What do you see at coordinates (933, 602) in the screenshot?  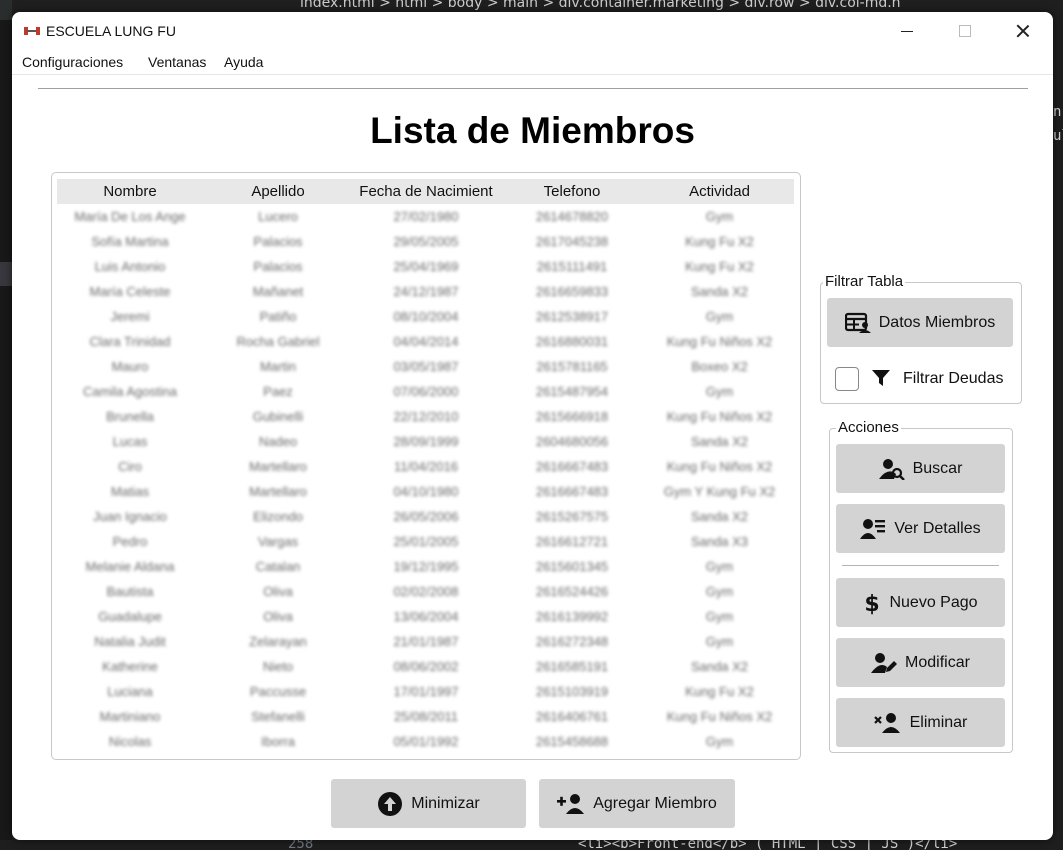 I see `nuevo-pago-label: Nuevo Pago` at bounding box center [933, 602].